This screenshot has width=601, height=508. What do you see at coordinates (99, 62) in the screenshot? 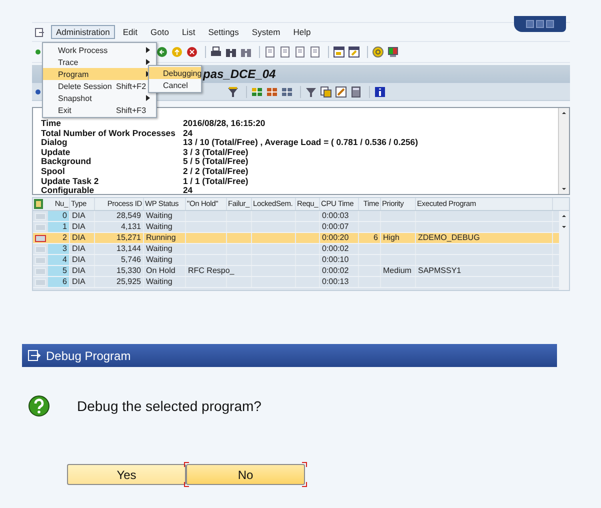
I see `menu-item: Trace` at bounding box center [99, 62].